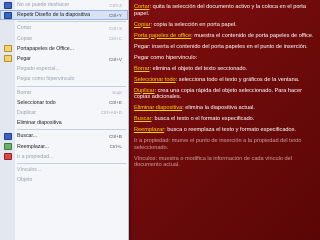 This screenshot has height=240, width=320. Describe the element at coordinates (64, 136) in the screenshot. I see `menu-item-buscar: Buscar... Ctrl+B` at that location.